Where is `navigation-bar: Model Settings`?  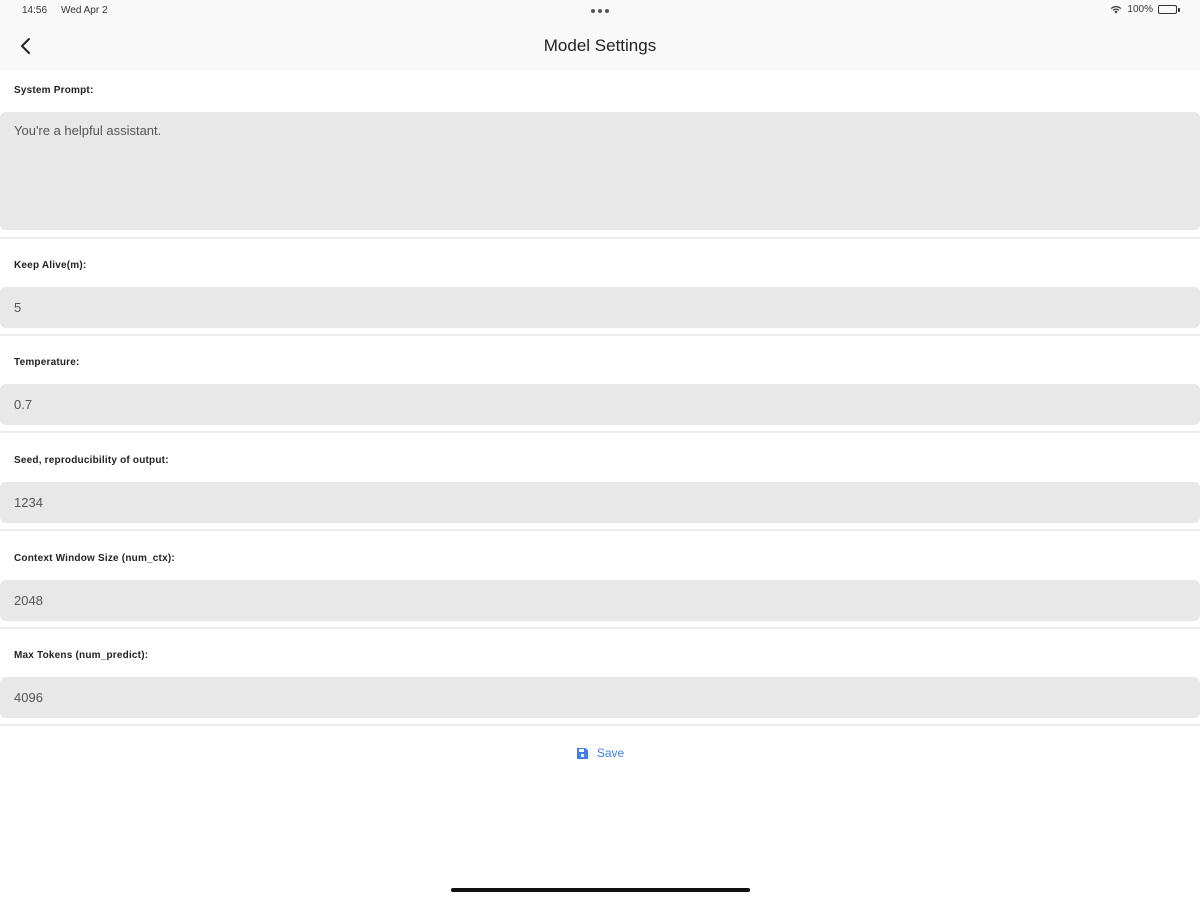
navigation-bar: Model Settings is located at coordinates (600, 46).